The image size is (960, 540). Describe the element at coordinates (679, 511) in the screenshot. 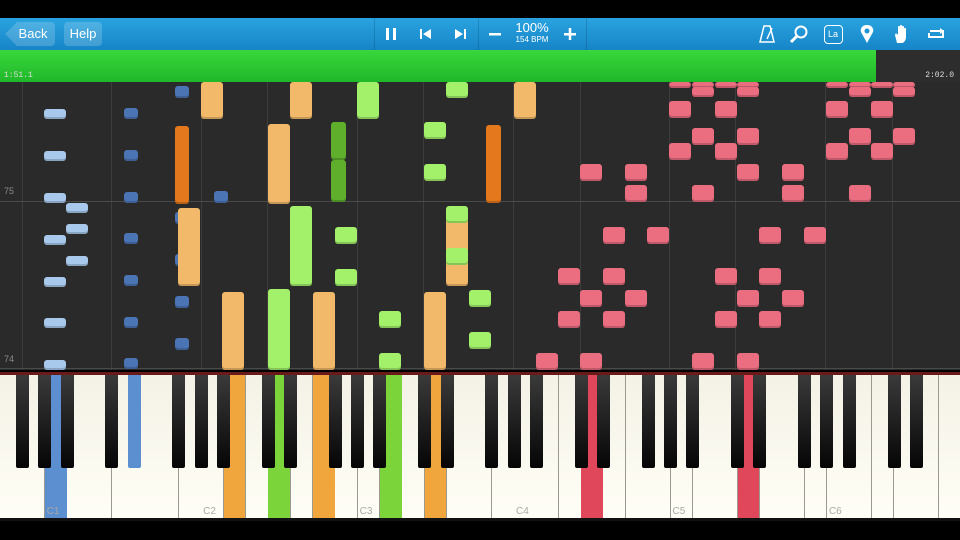

I see `octave-label: C5` at that location.